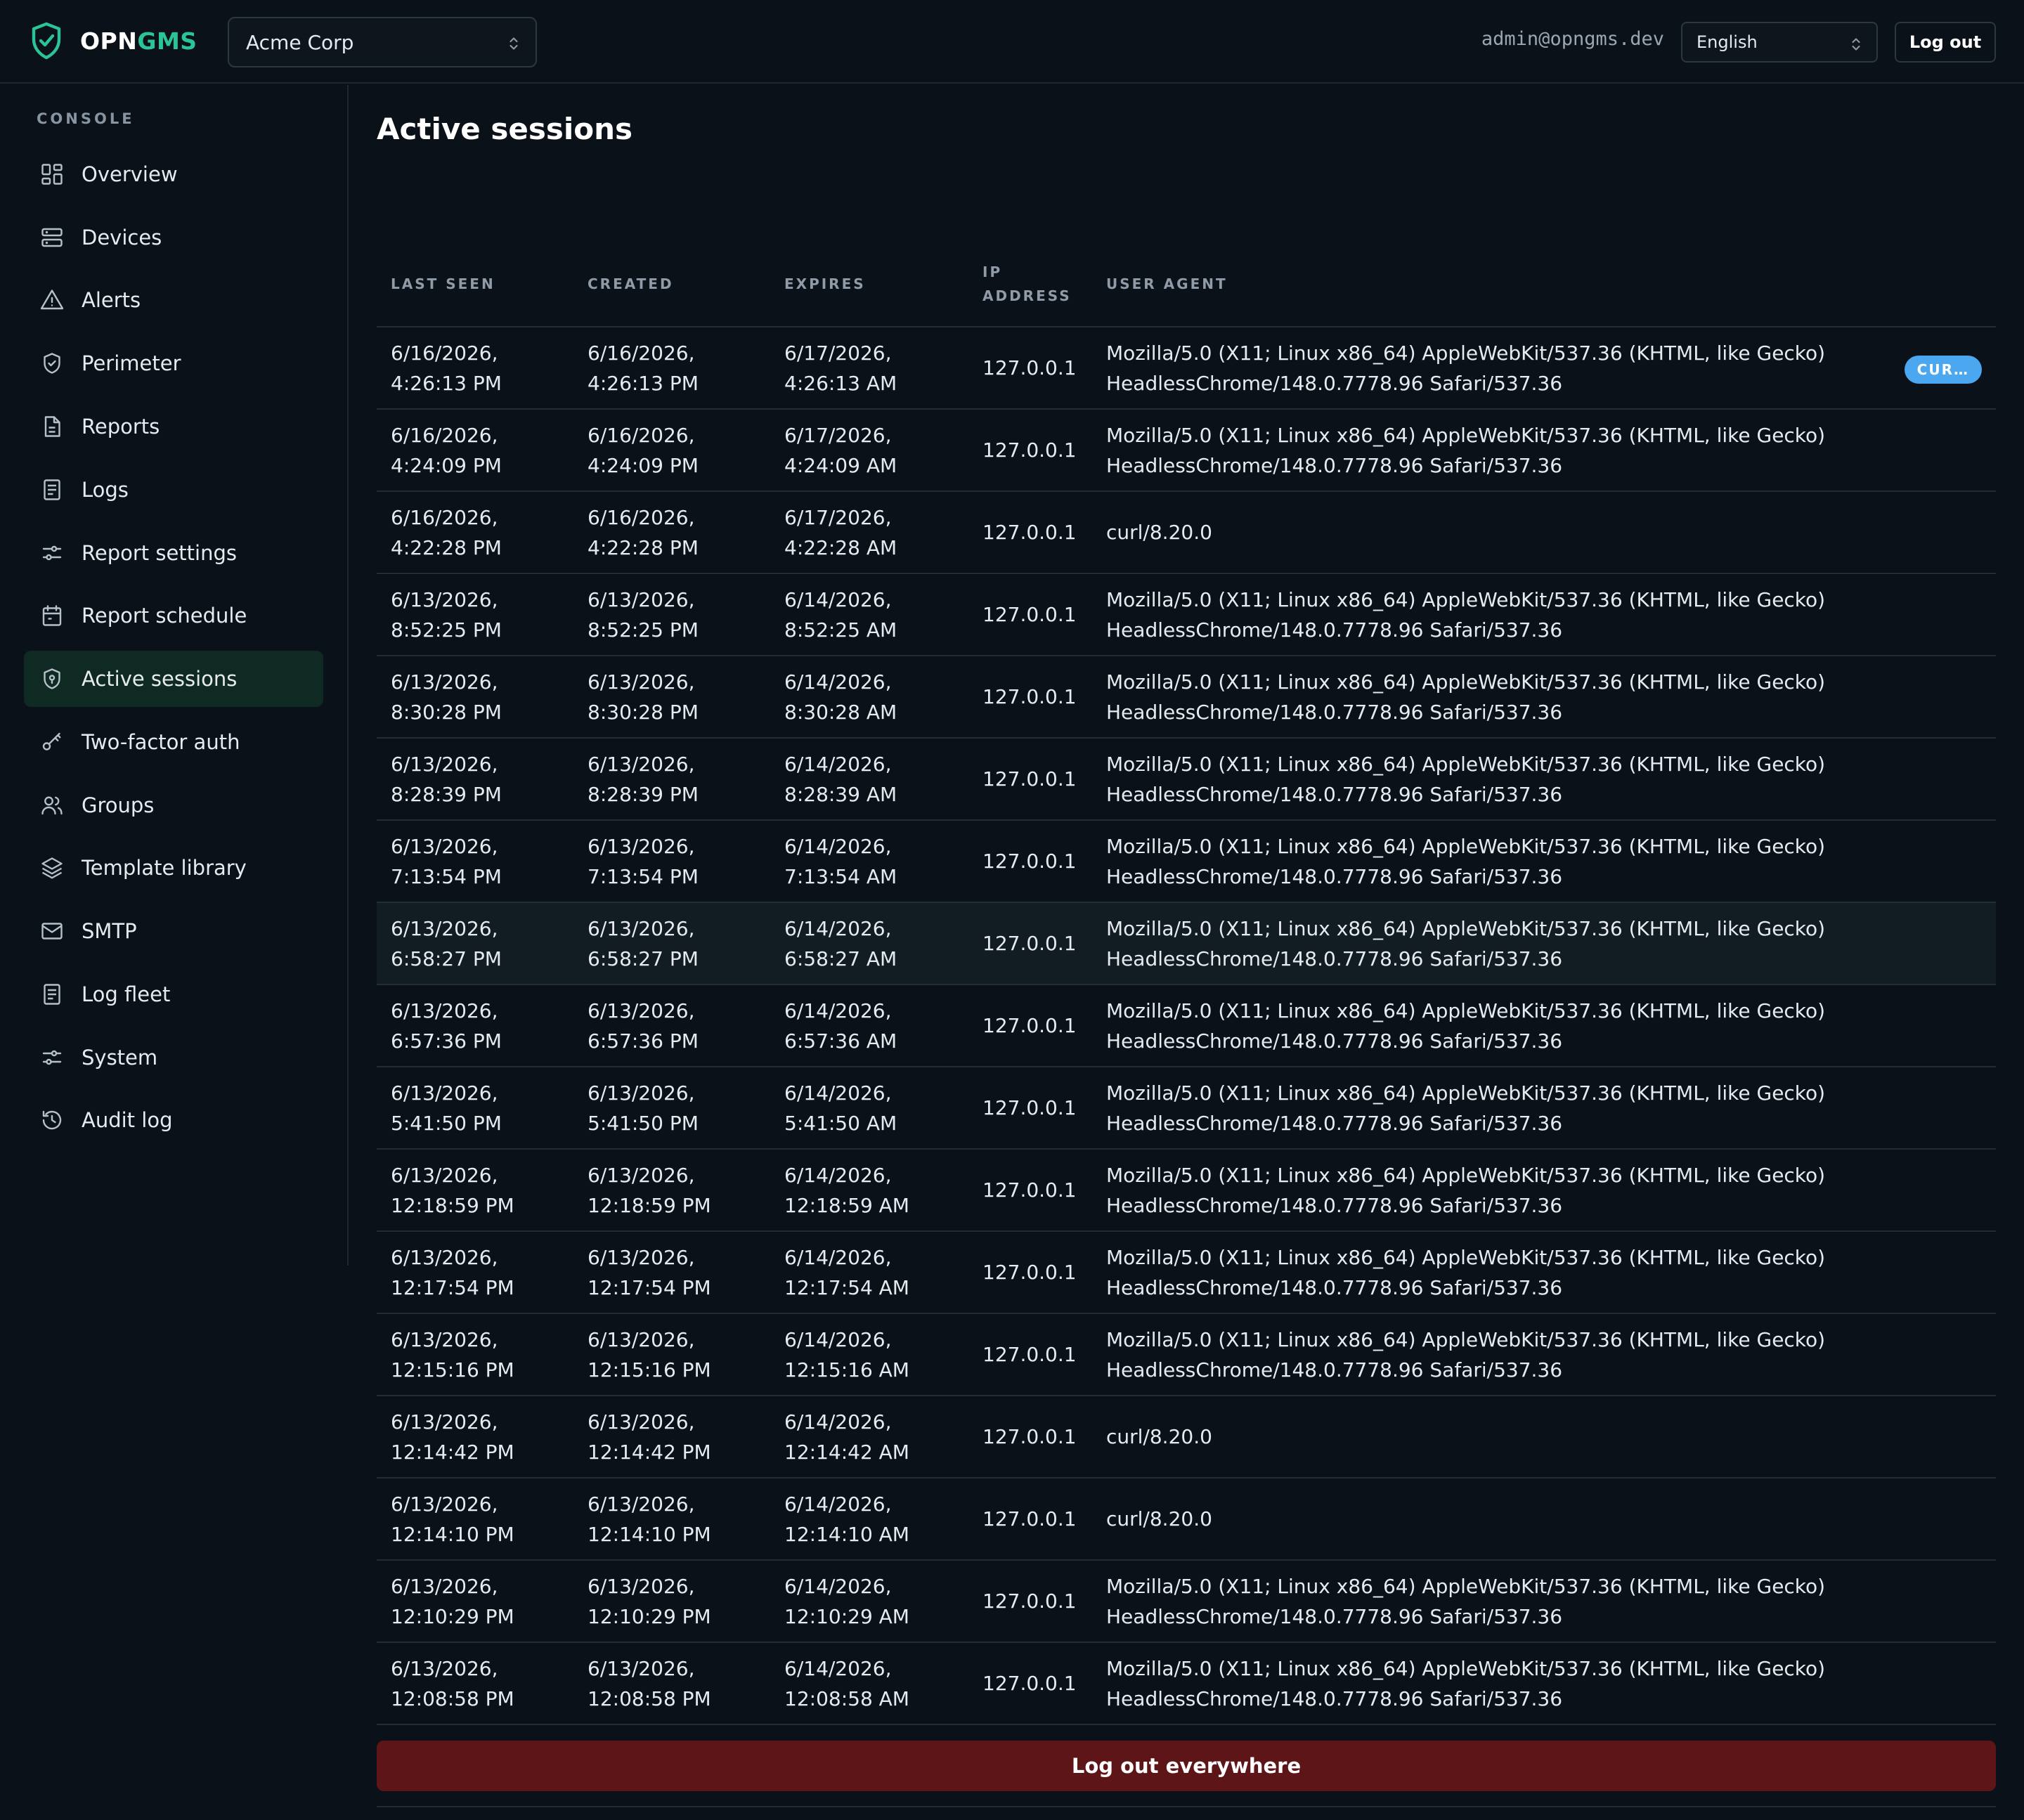 This screenshot has width=2024, height=1820. I want to click on cell-last-seen: 6/16/2026, 4:22:28 PM, so click(475, 532).